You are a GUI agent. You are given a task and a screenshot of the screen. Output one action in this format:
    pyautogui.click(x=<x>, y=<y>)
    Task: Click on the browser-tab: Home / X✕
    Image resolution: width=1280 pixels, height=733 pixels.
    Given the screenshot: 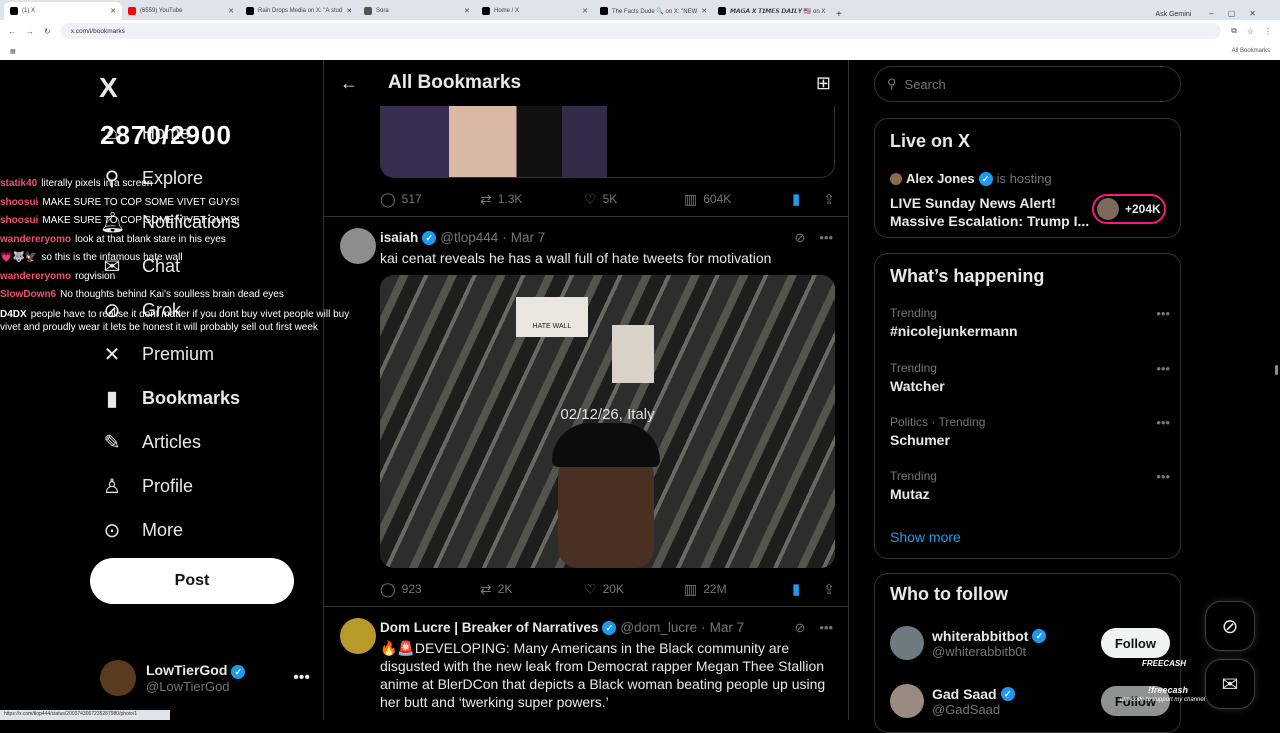 What is the action you would take?
    pyautogui.click(x=535, y=11)
    